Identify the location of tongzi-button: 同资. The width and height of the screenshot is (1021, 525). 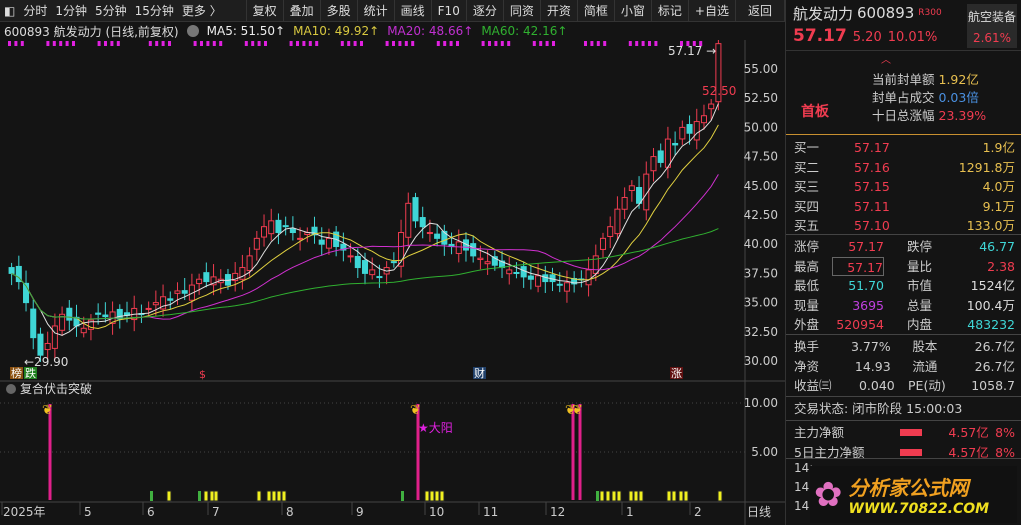
(522, 11).